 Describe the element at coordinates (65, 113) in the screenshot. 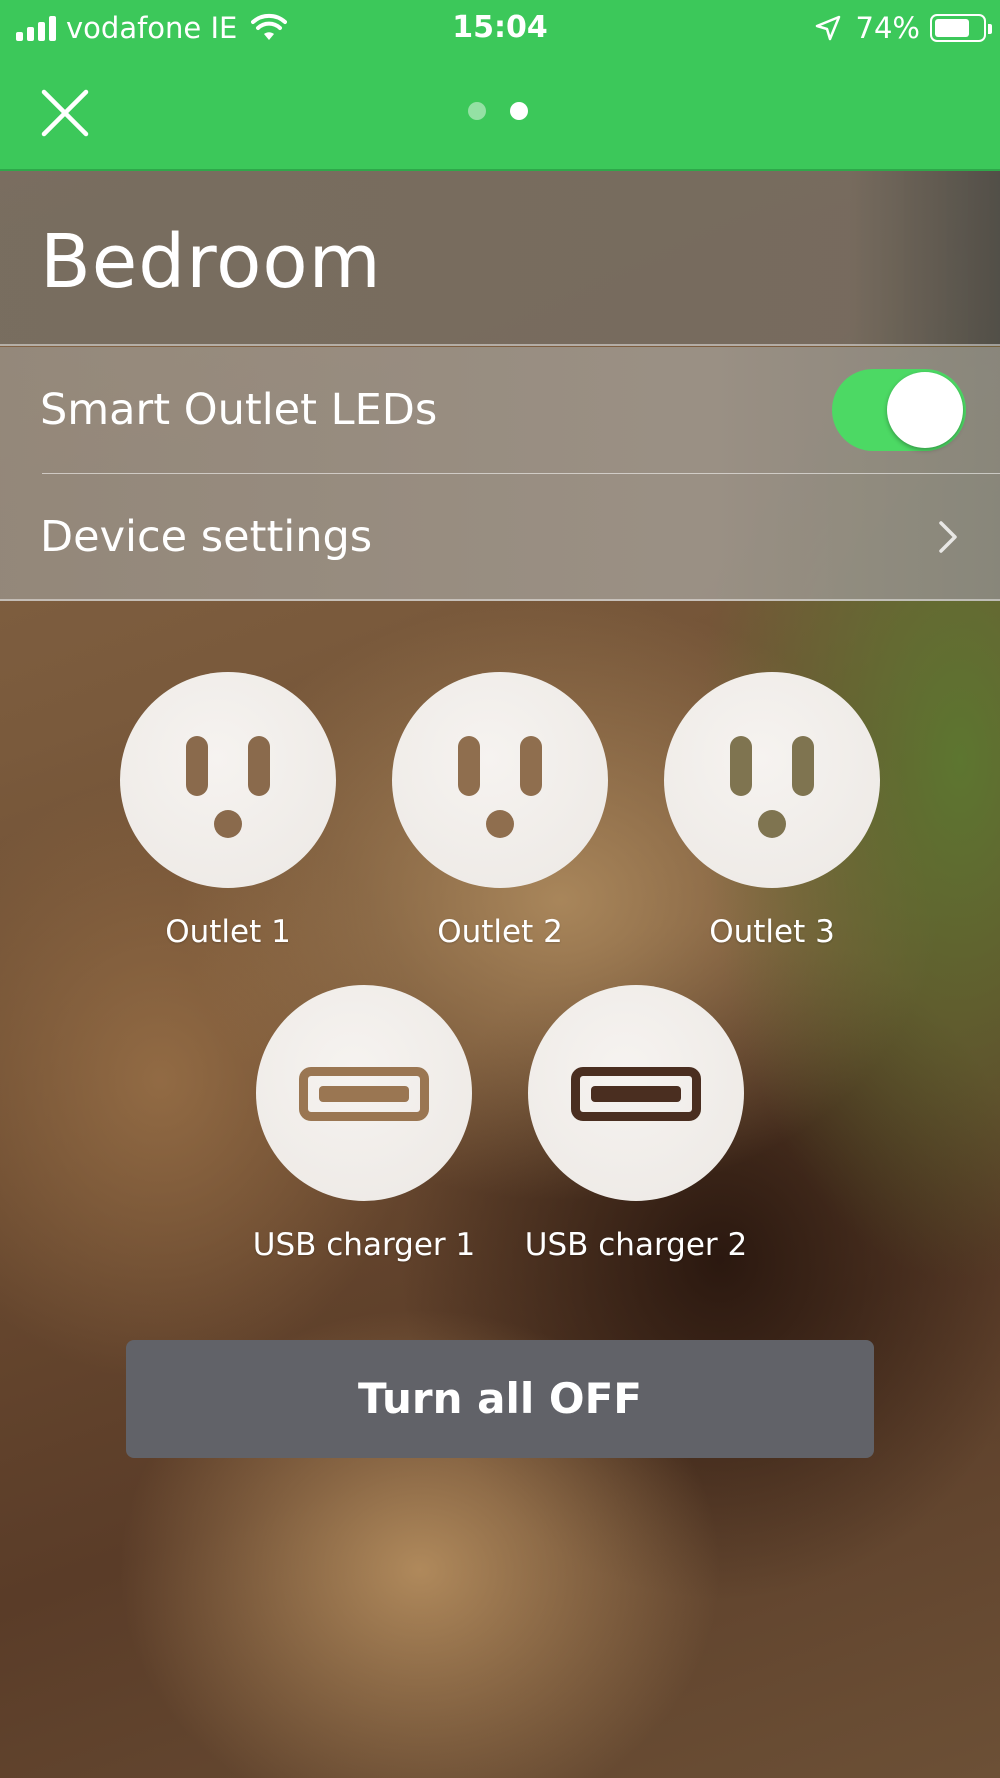

I see `close-icon` at that location.